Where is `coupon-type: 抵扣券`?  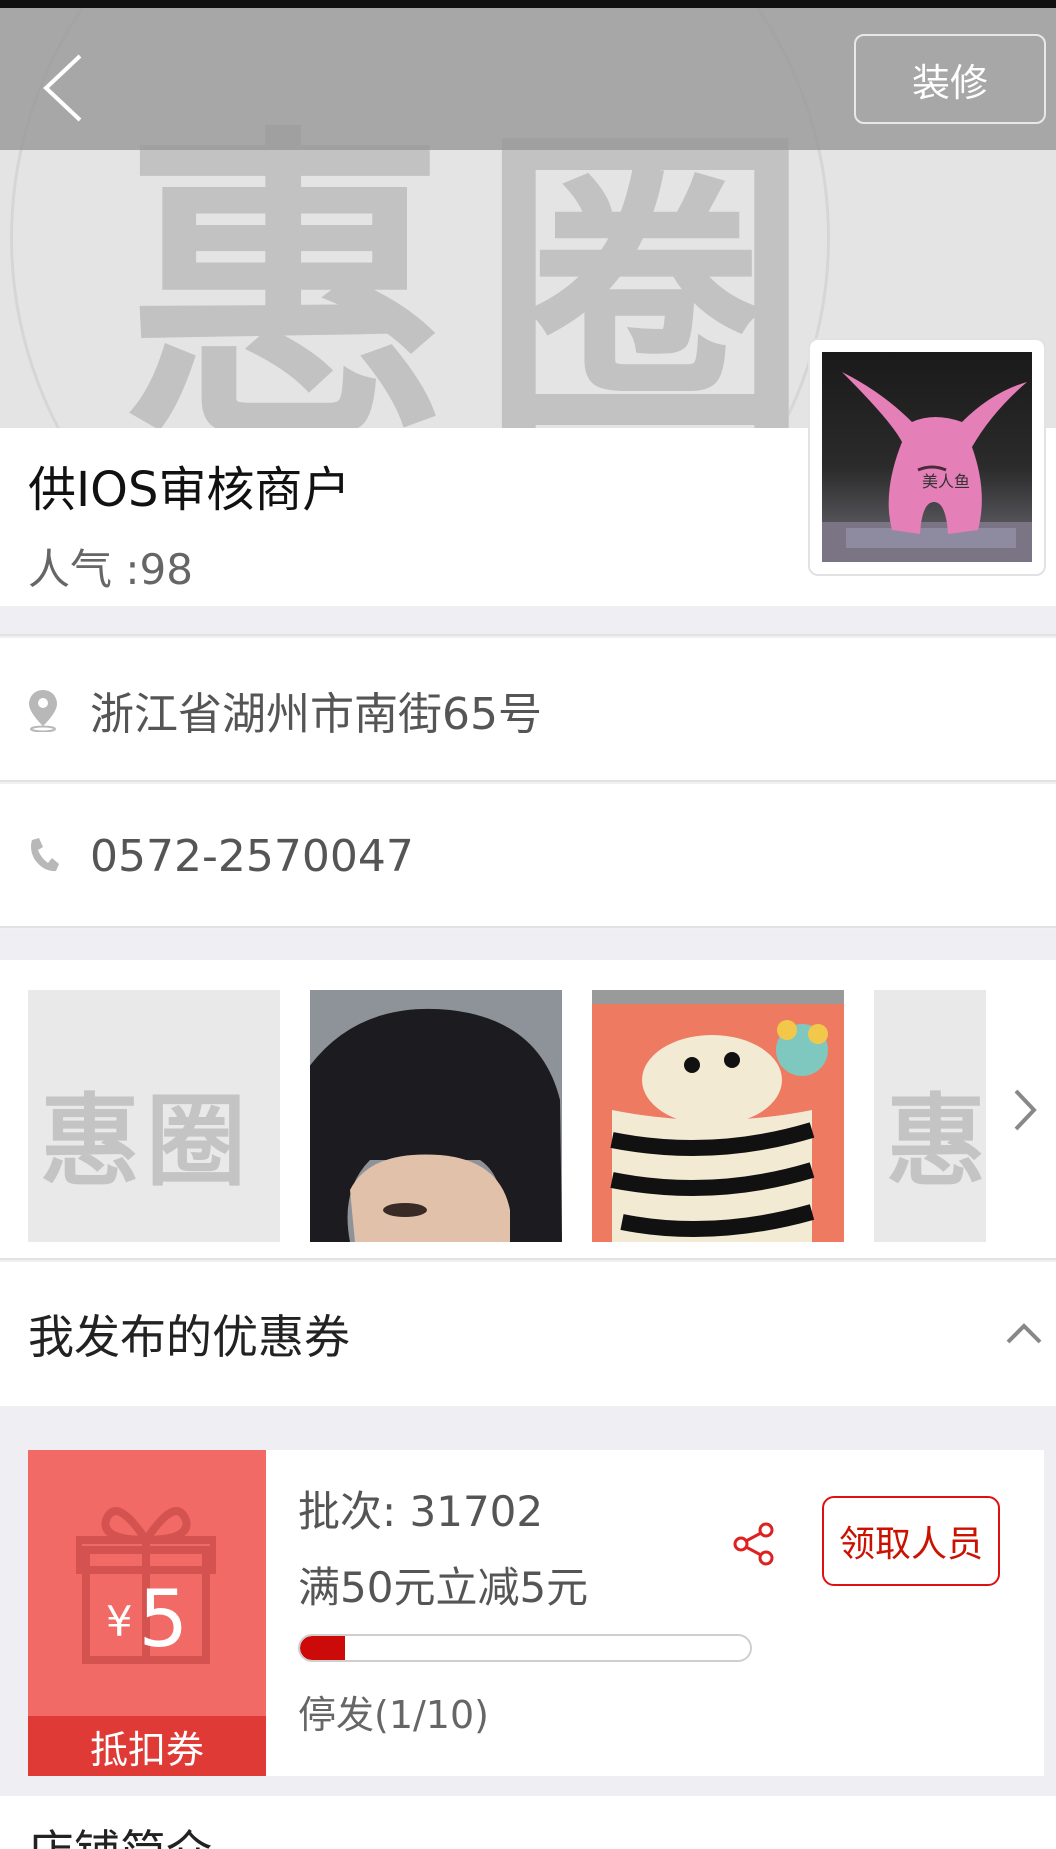 coupon-type: 抵扣券 is located at coordinates (147, 1746).